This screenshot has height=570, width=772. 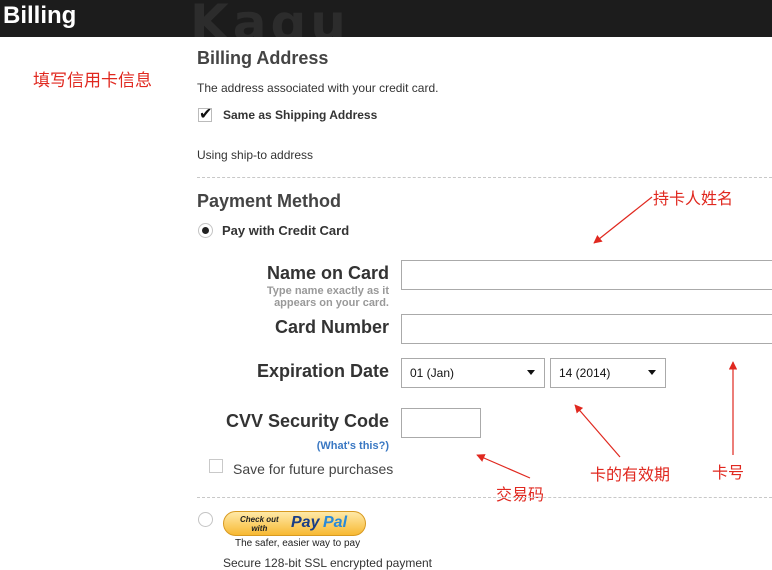 I want to click on security-code-arrow, so click(x=503, y=466).